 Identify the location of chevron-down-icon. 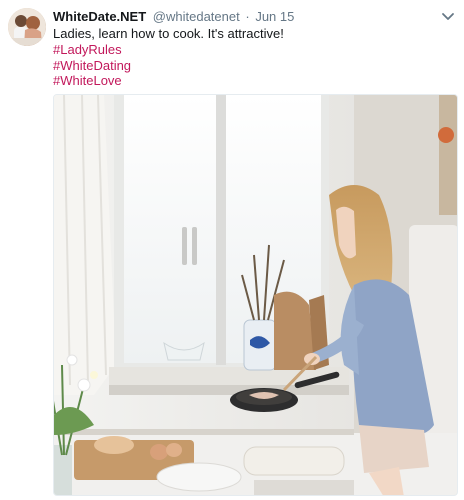
(448, 16).